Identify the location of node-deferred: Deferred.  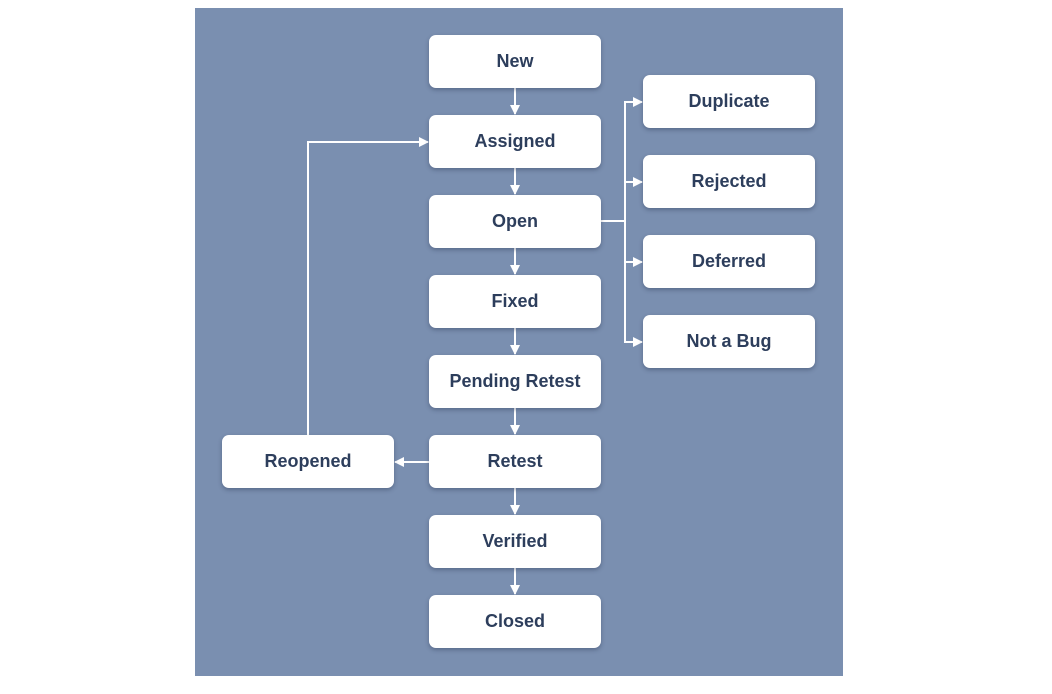
(729, 261).